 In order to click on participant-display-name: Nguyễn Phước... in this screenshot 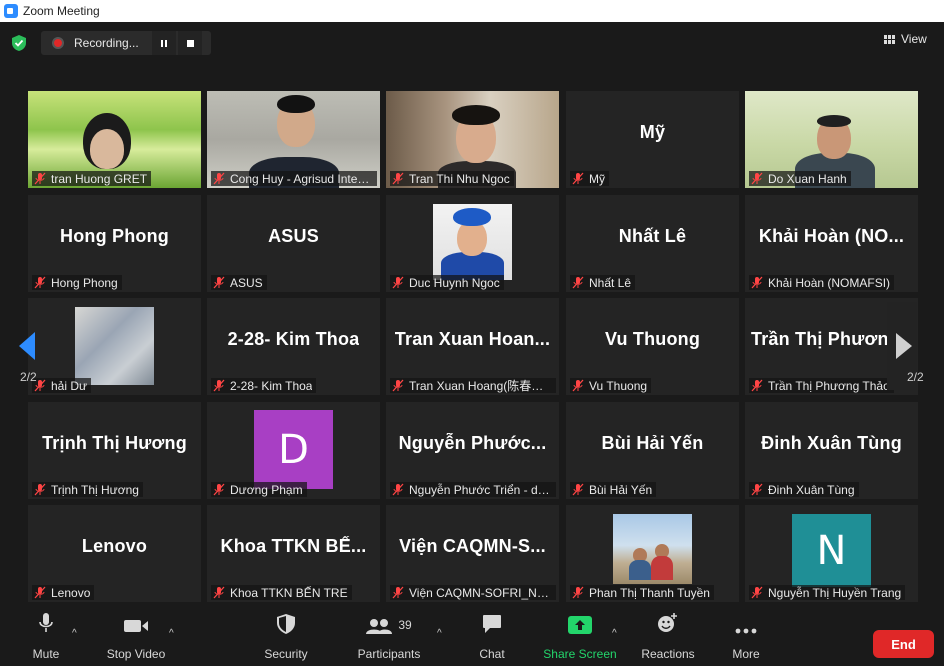, I will do `click(472, 443)`.